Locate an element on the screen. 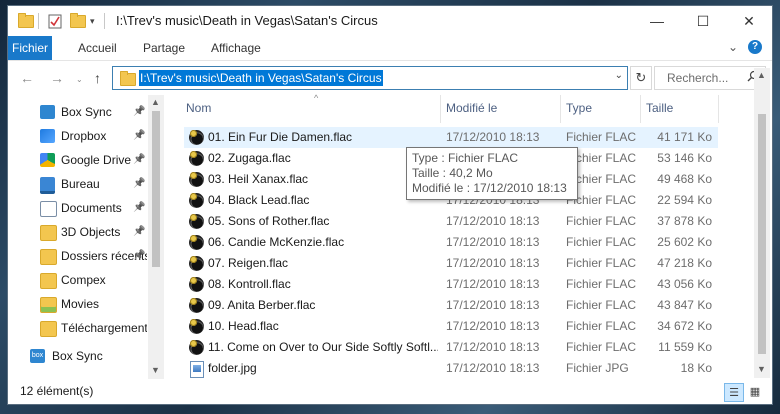 This screenshot has height=414, width=780. status-bar: 12 élément(s) ☰ ▦ is located at coordinates (390, 391).